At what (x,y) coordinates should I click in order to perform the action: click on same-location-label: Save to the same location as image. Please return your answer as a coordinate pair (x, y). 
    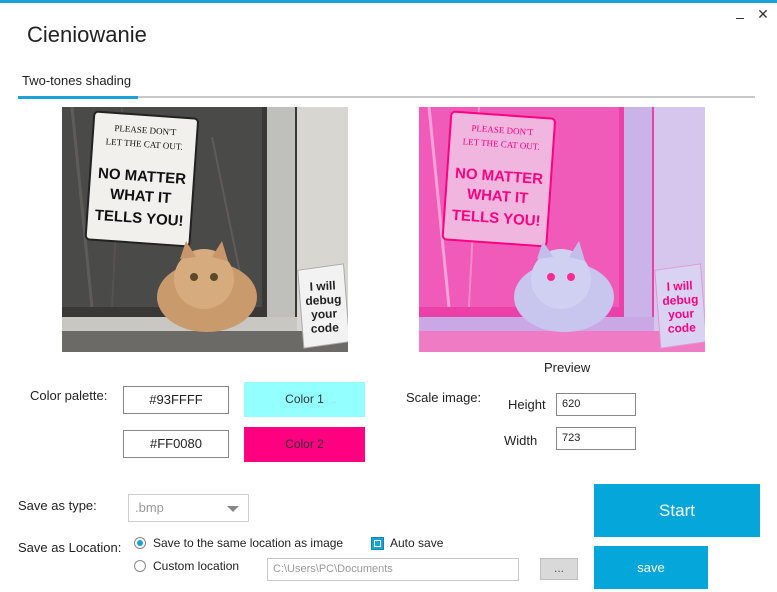
    Looking at the image, I should click on (248, 543).